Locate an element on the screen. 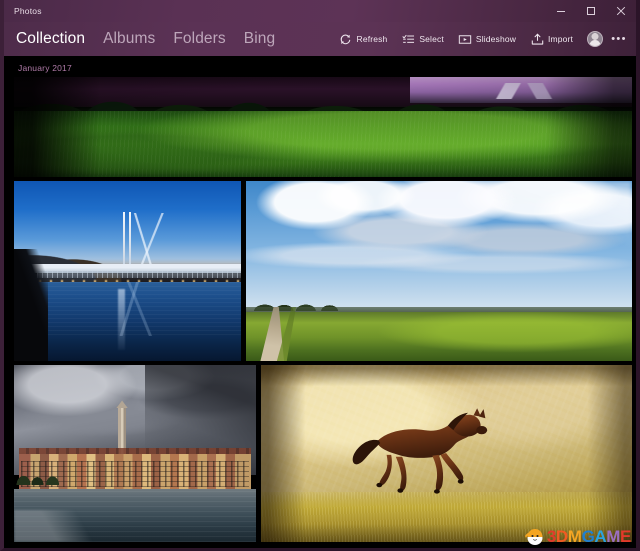  close-button is located at coordinates (621, 11).